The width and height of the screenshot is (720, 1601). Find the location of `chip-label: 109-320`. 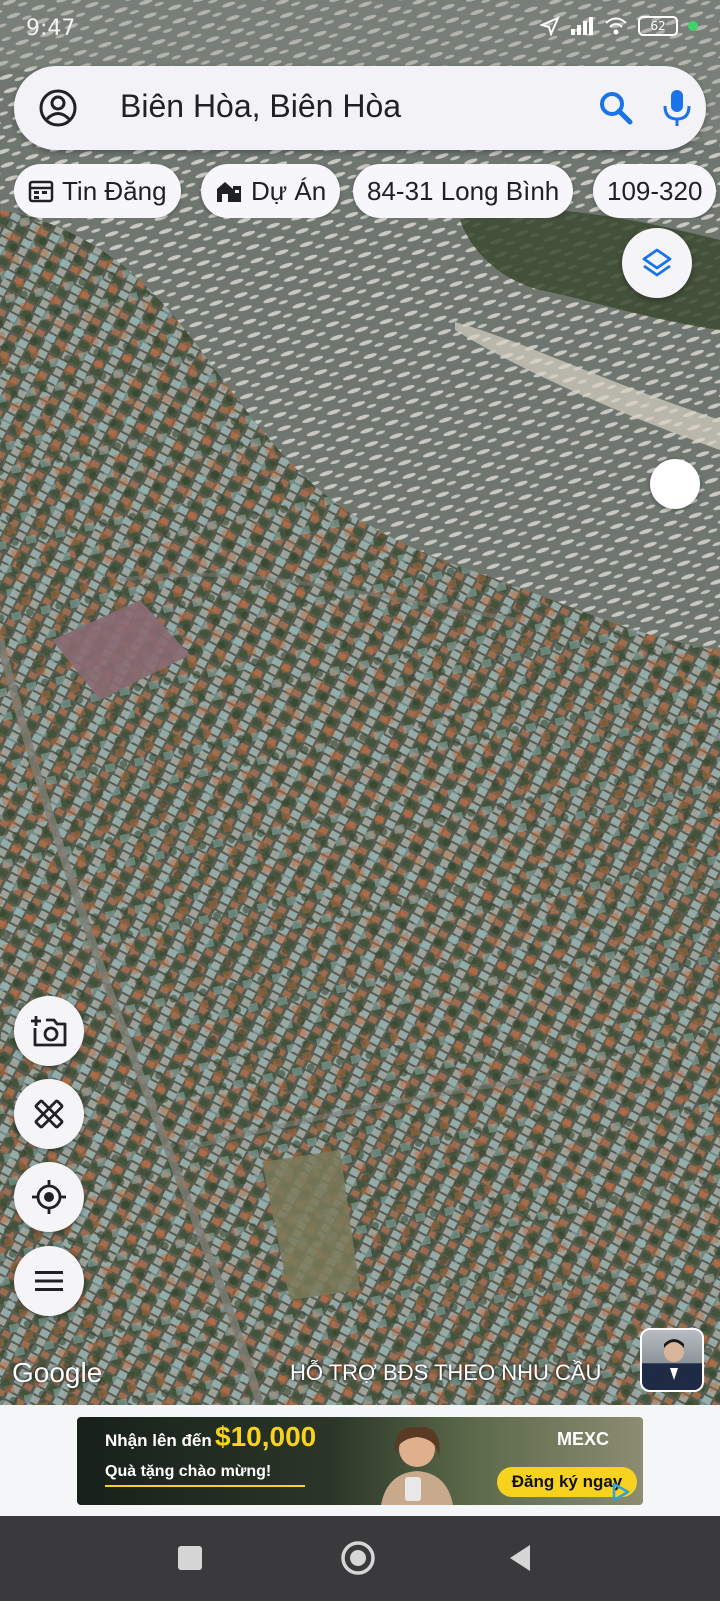

chip-label: 109-320 is located at coordinates (655, 190).